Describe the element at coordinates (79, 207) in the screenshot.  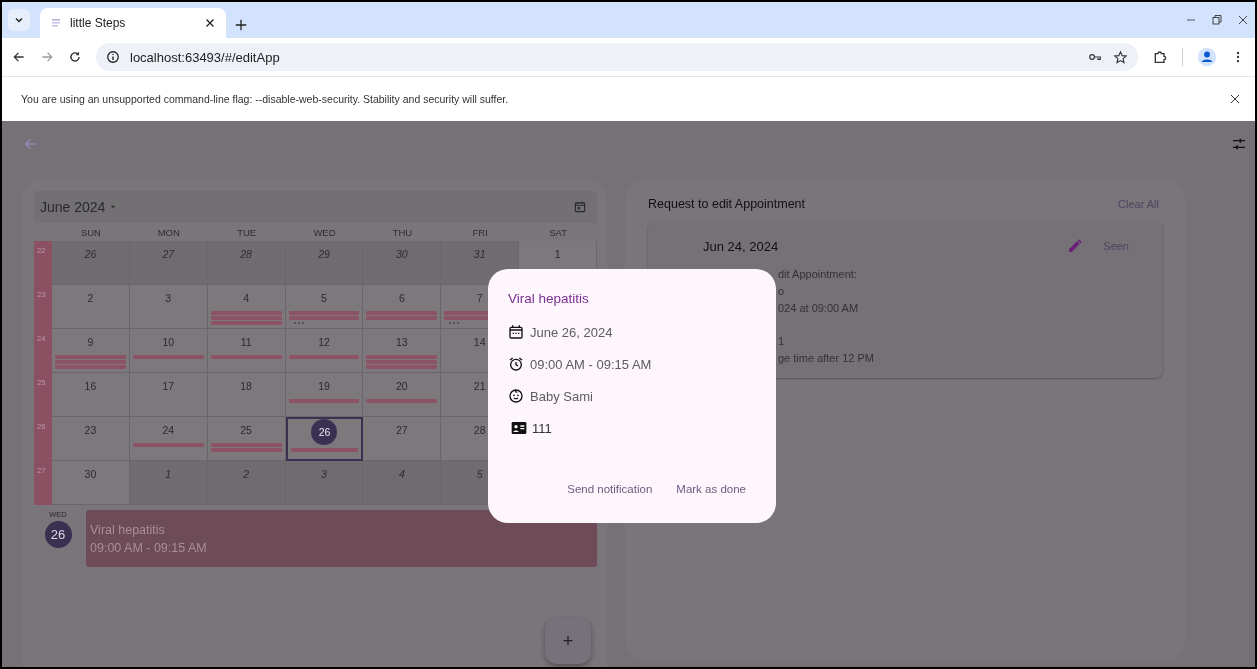
I see `month-selector: June 2024` at that location.